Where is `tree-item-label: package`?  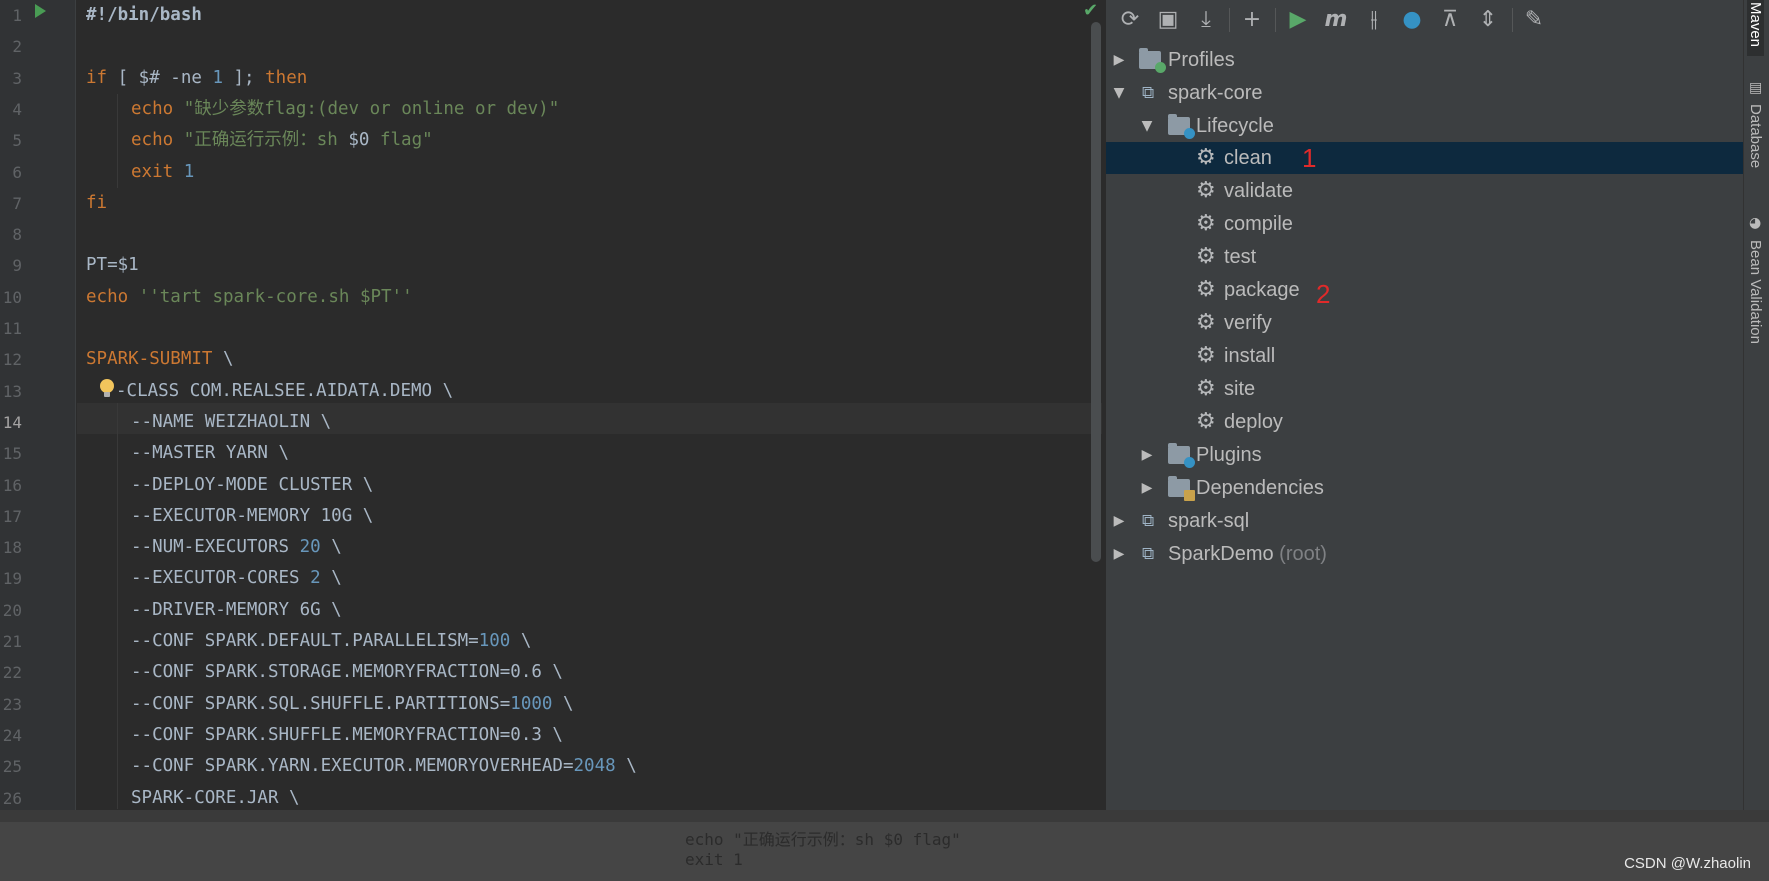
tree-item-label: package is located at coordinates (1262, 290).